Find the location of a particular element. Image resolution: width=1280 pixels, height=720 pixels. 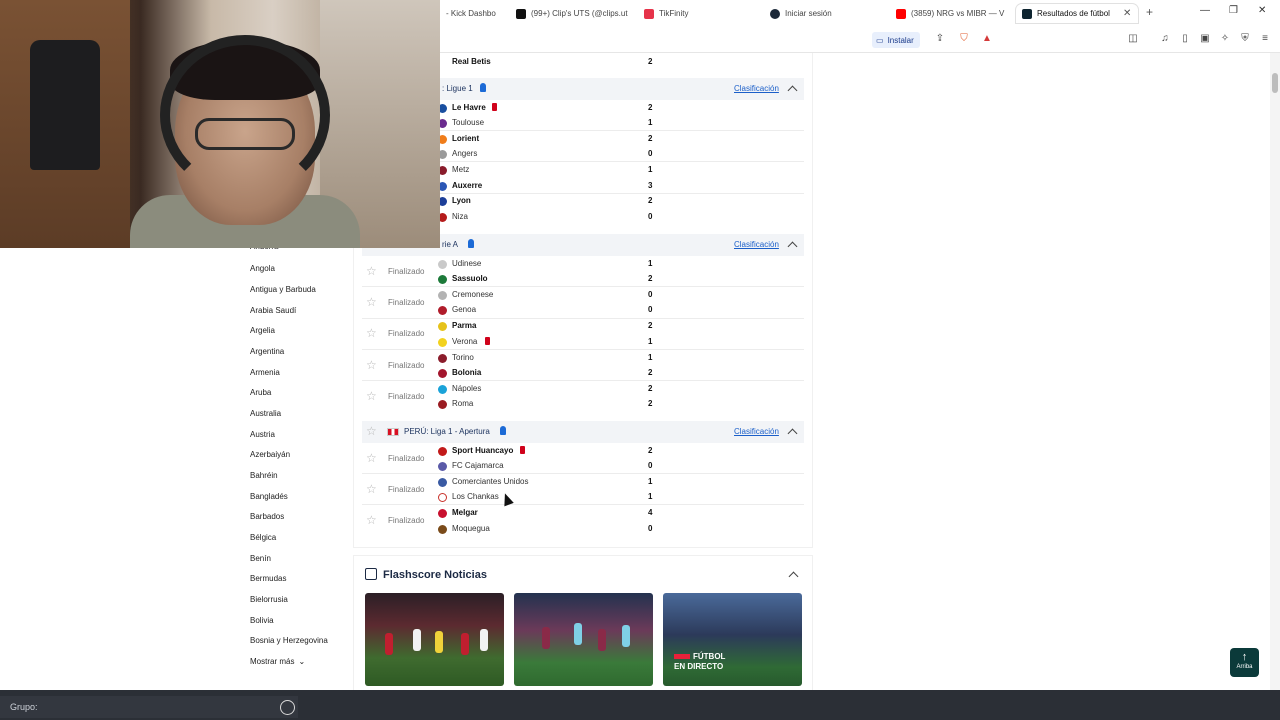

team-name: Le Havre is located at coordinates (469, 107).